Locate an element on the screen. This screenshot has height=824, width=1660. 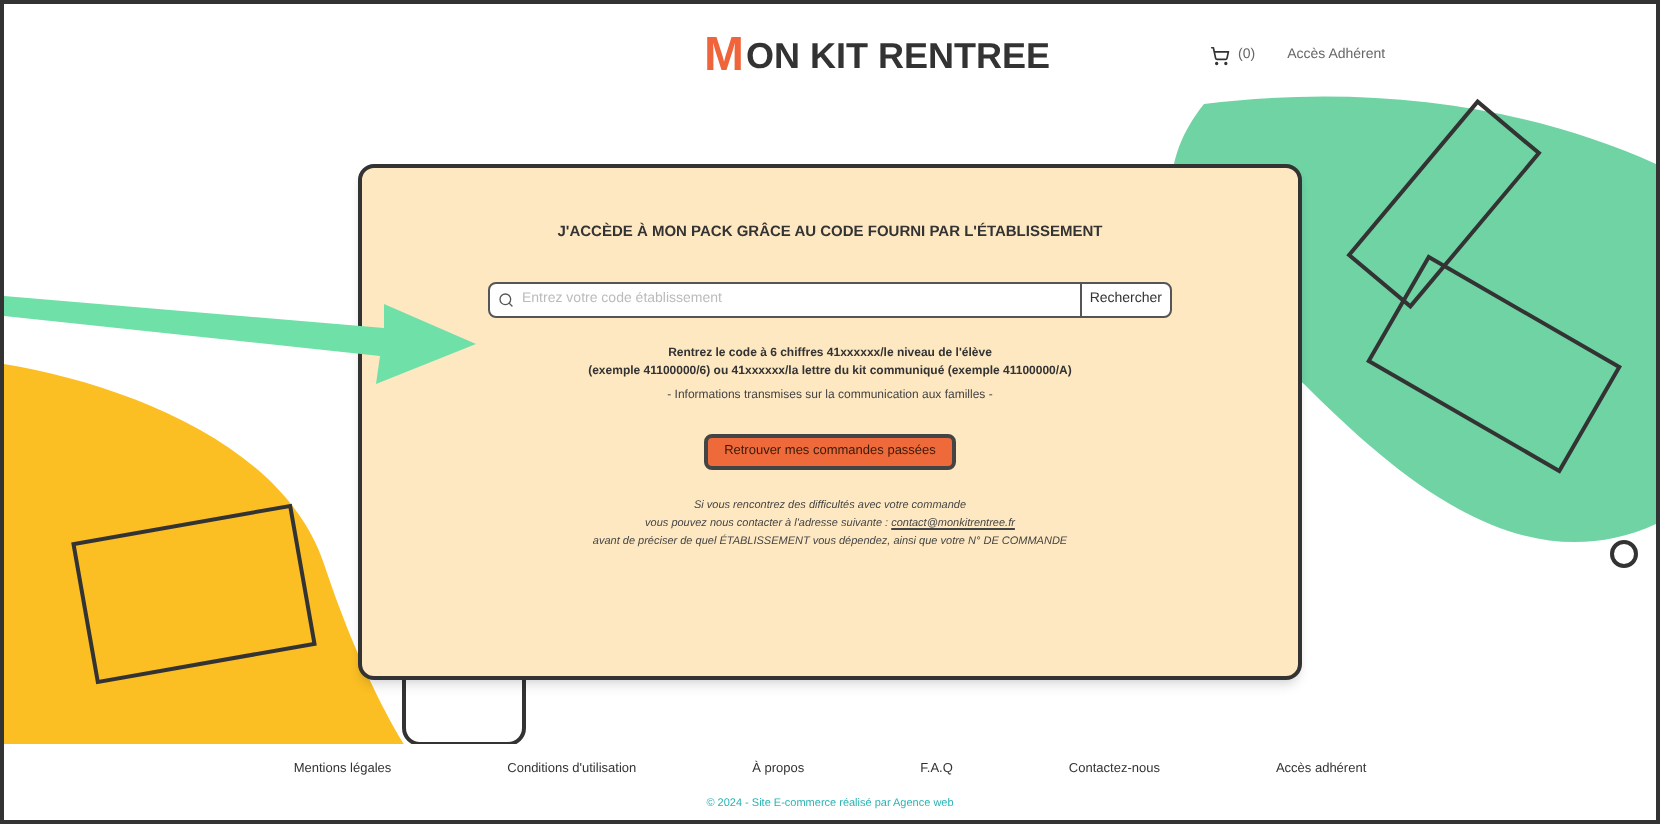
site-logo: MON KIT RENTREE is located at coordinates (877, 56).